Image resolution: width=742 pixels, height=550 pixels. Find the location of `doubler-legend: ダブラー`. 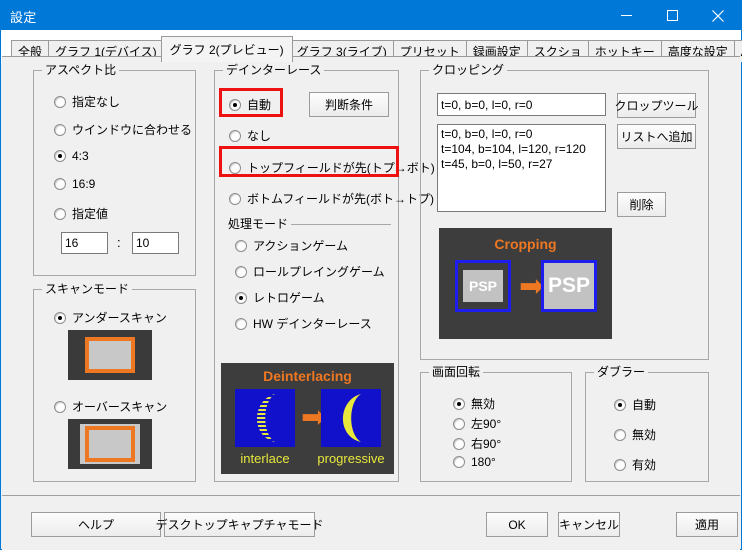

doubler-legend: ダブラー is located at coordinates (621, 372).